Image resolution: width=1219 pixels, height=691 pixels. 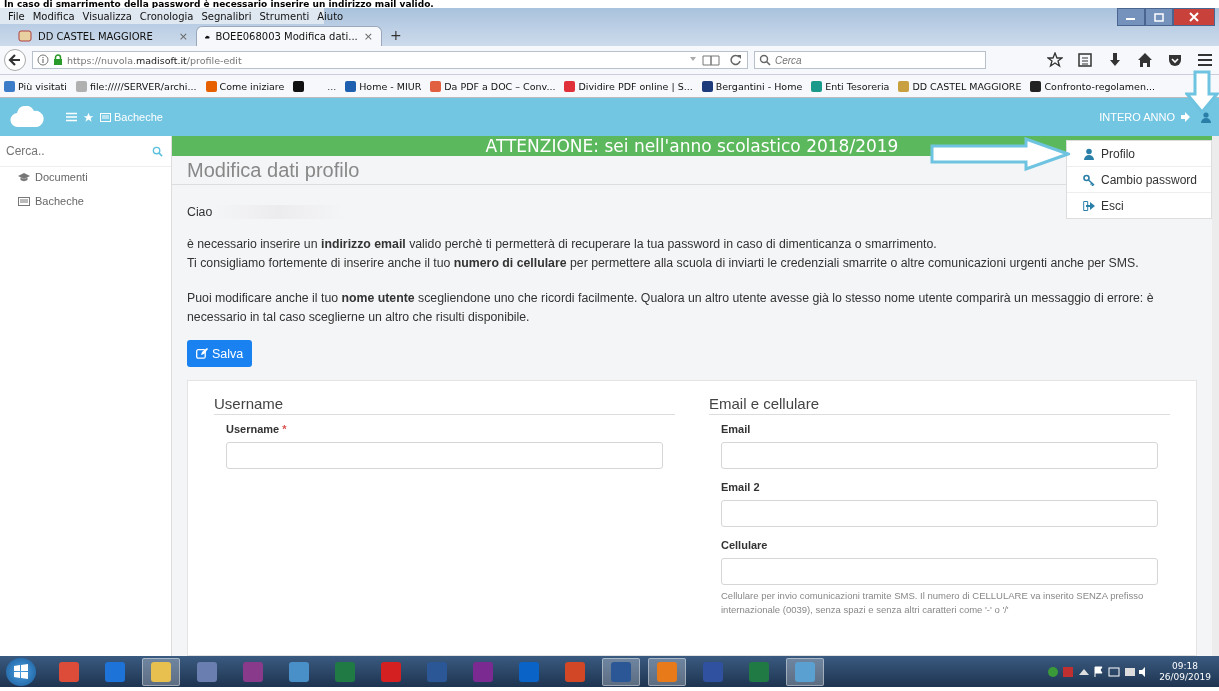 I want to click on minimize-button, so click(x=1131, y=17).